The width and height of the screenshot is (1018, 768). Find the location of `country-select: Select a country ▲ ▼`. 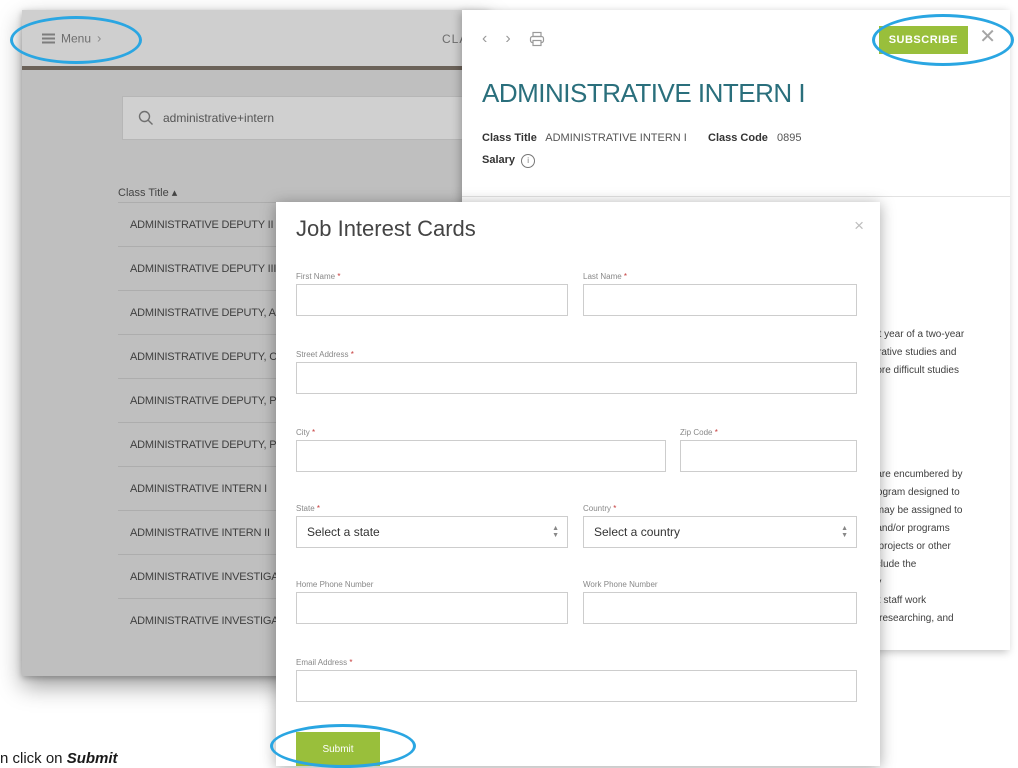

country-select: Select a country ▲ ▼ is located at coordinates (720, 532).